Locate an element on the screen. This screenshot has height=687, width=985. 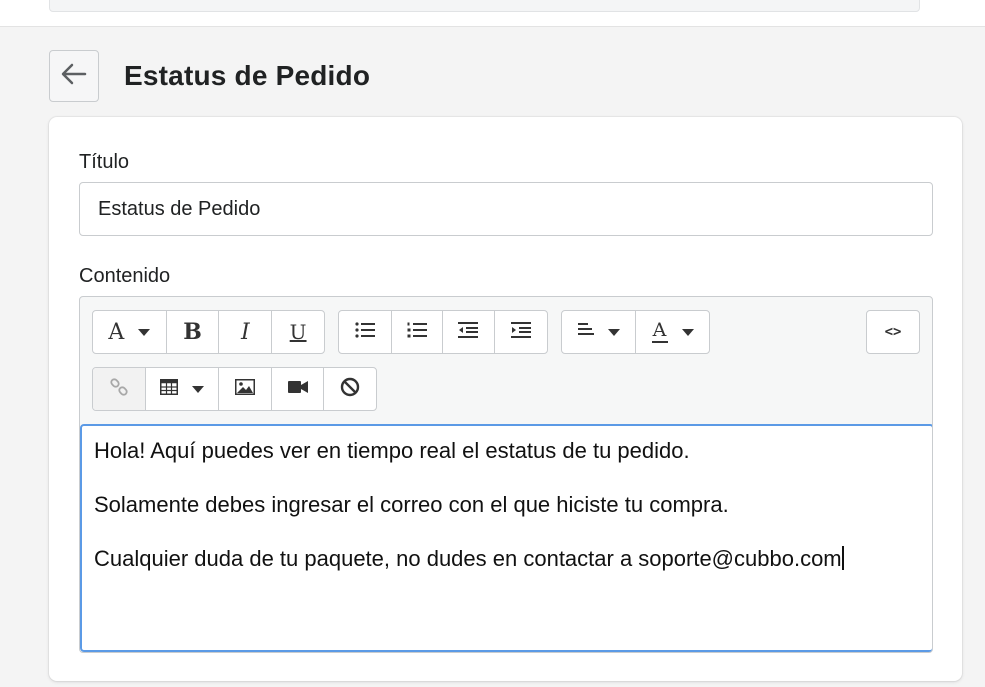
indent-icon is located at coordinates (520, 332).